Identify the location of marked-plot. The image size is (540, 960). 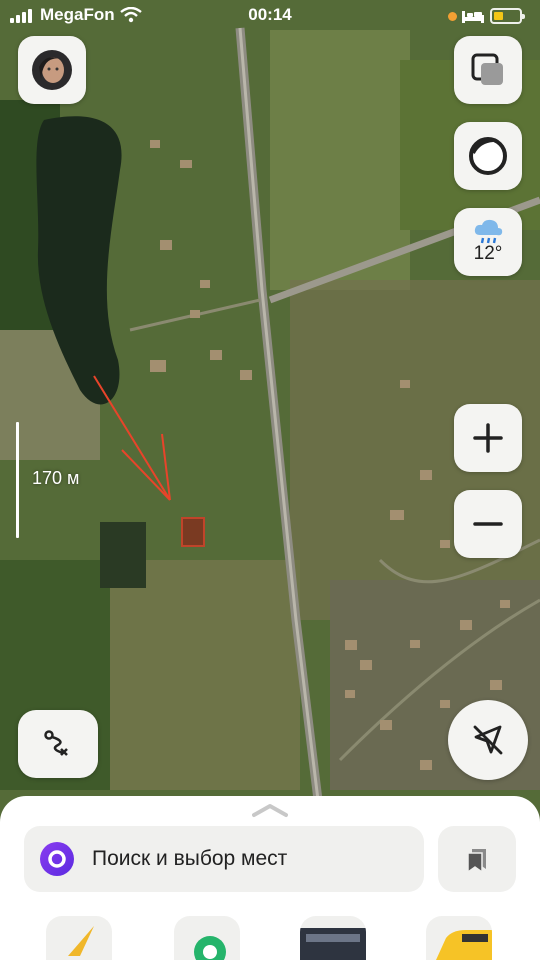
(193, 532).